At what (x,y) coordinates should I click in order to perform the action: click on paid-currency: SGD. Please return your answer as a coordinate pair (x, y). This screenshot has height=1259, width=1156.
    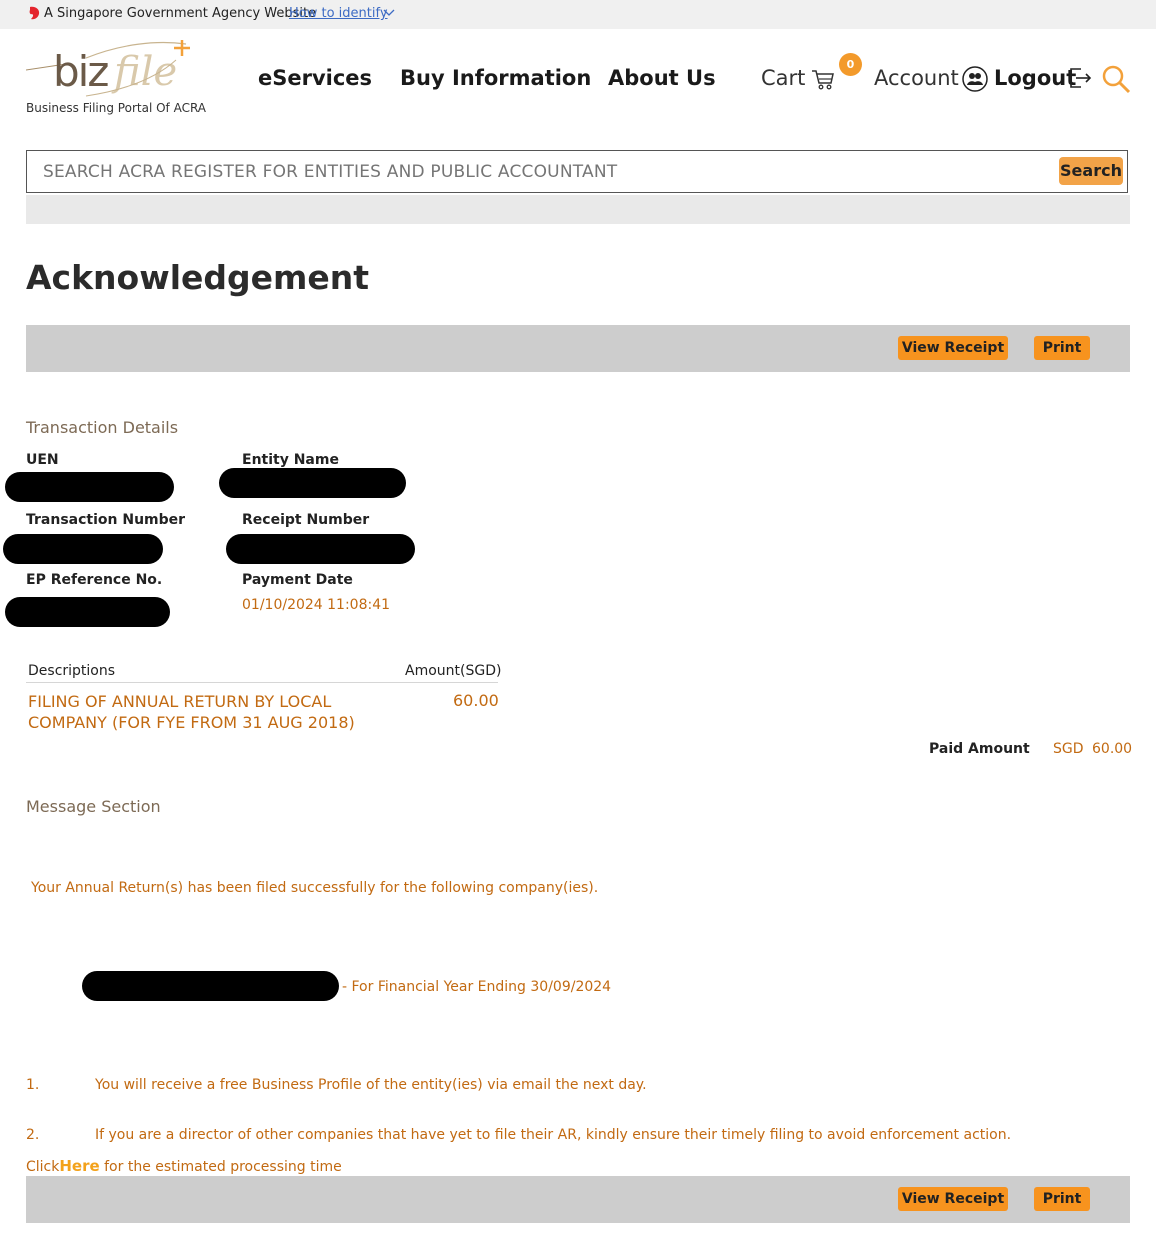
    Looking at the image, I should click on (1068, 749).